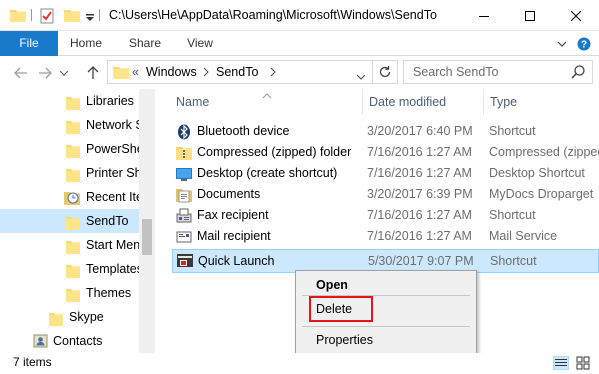  I want to click on address-divider, so click(372, 72).